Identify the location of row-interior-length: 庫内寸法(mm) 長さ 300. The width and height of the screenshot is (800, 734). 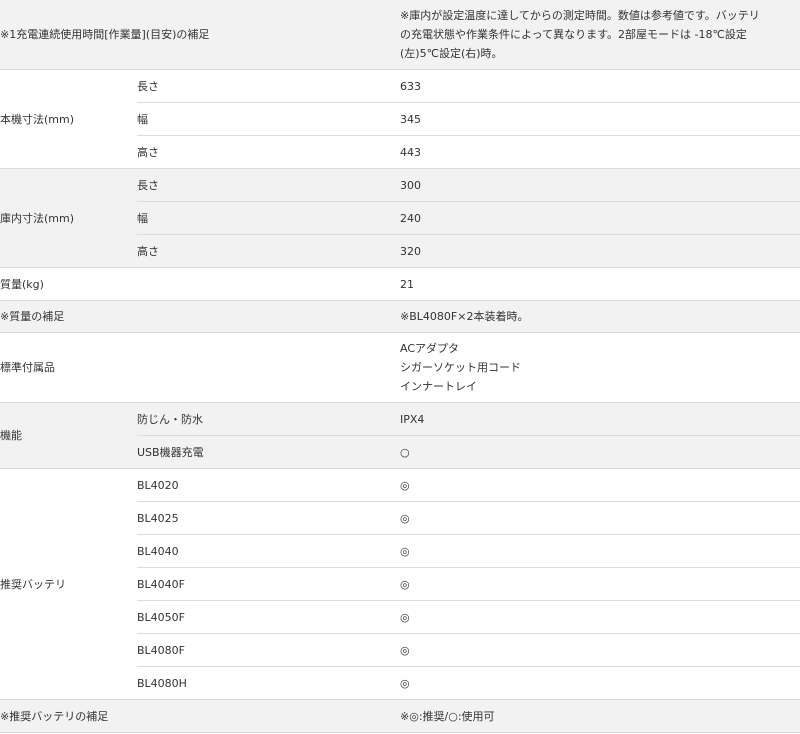
(400, 218).